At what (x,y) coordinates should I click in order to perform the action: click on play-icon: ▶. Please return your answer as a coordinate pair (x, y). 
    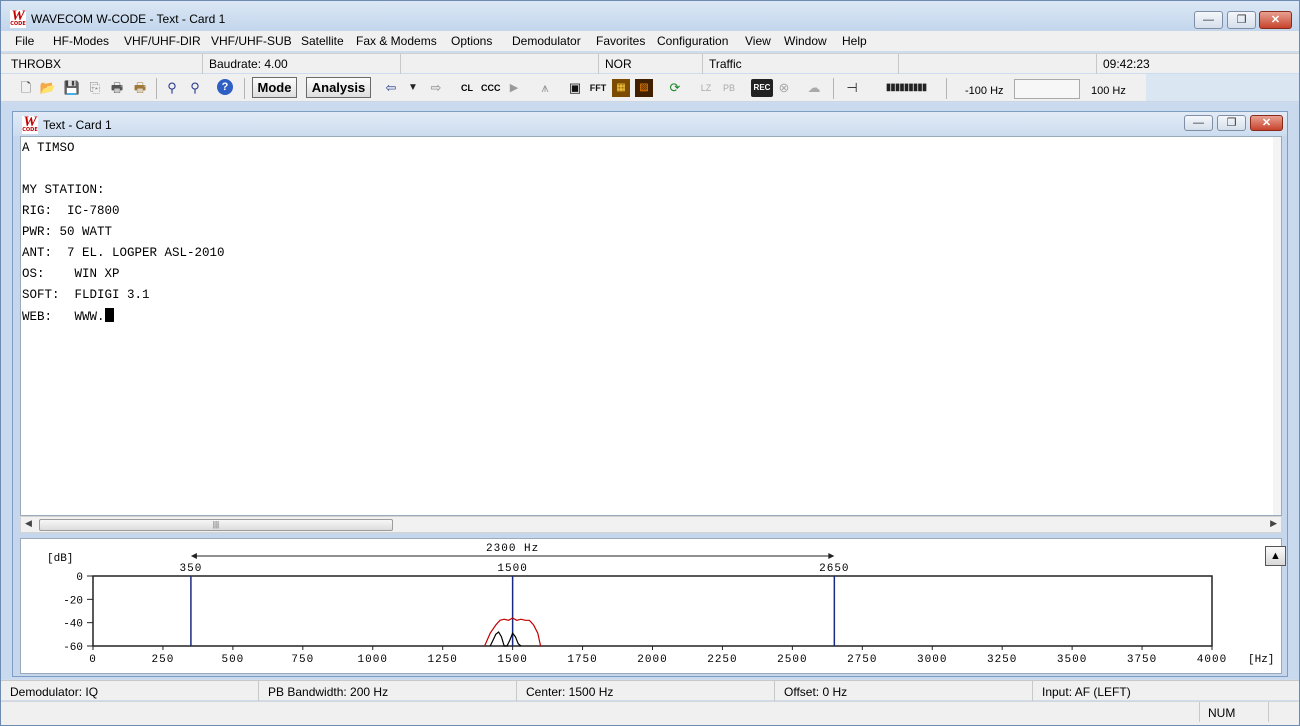
    Looking at the image, I should click on (514, 88).